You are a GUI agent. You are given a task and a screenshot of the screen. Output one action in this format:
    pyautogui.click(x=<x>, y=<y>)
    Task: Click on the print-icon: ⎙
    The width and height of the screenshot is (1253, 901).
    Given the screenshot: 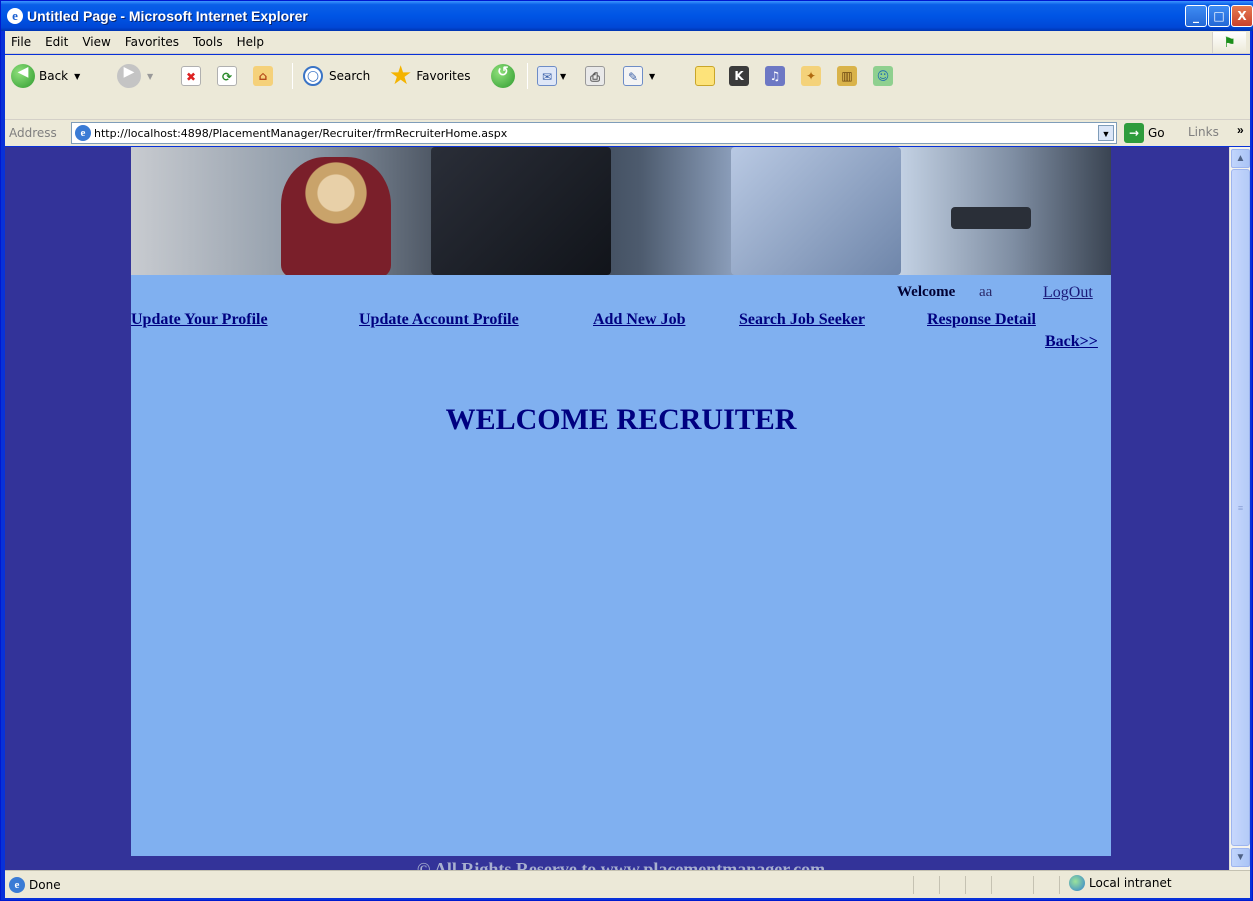 What is the action you would take?
    pyautogui.click(x=595, y=76)
    